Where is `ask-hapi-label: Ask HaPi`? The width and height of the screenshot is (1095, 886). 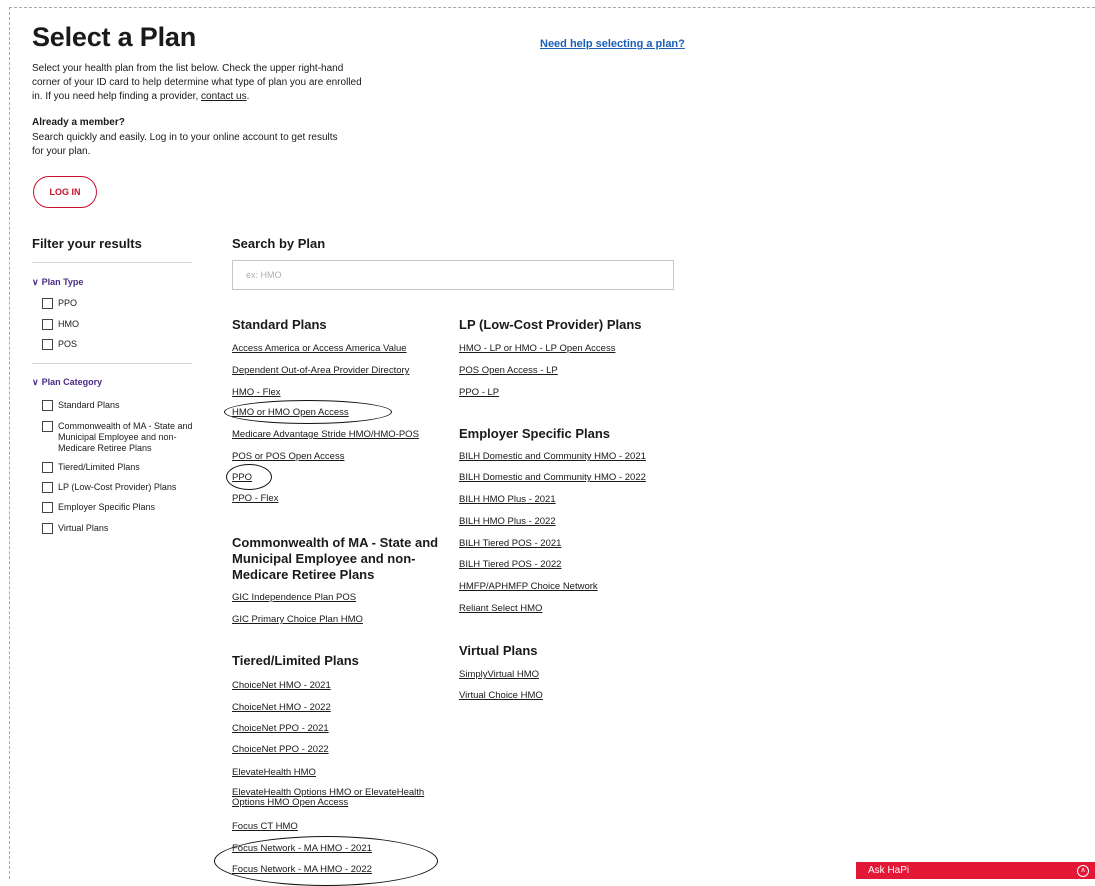
ask-hapi-label: Ask HaPi is located at coordinates (889, 870).